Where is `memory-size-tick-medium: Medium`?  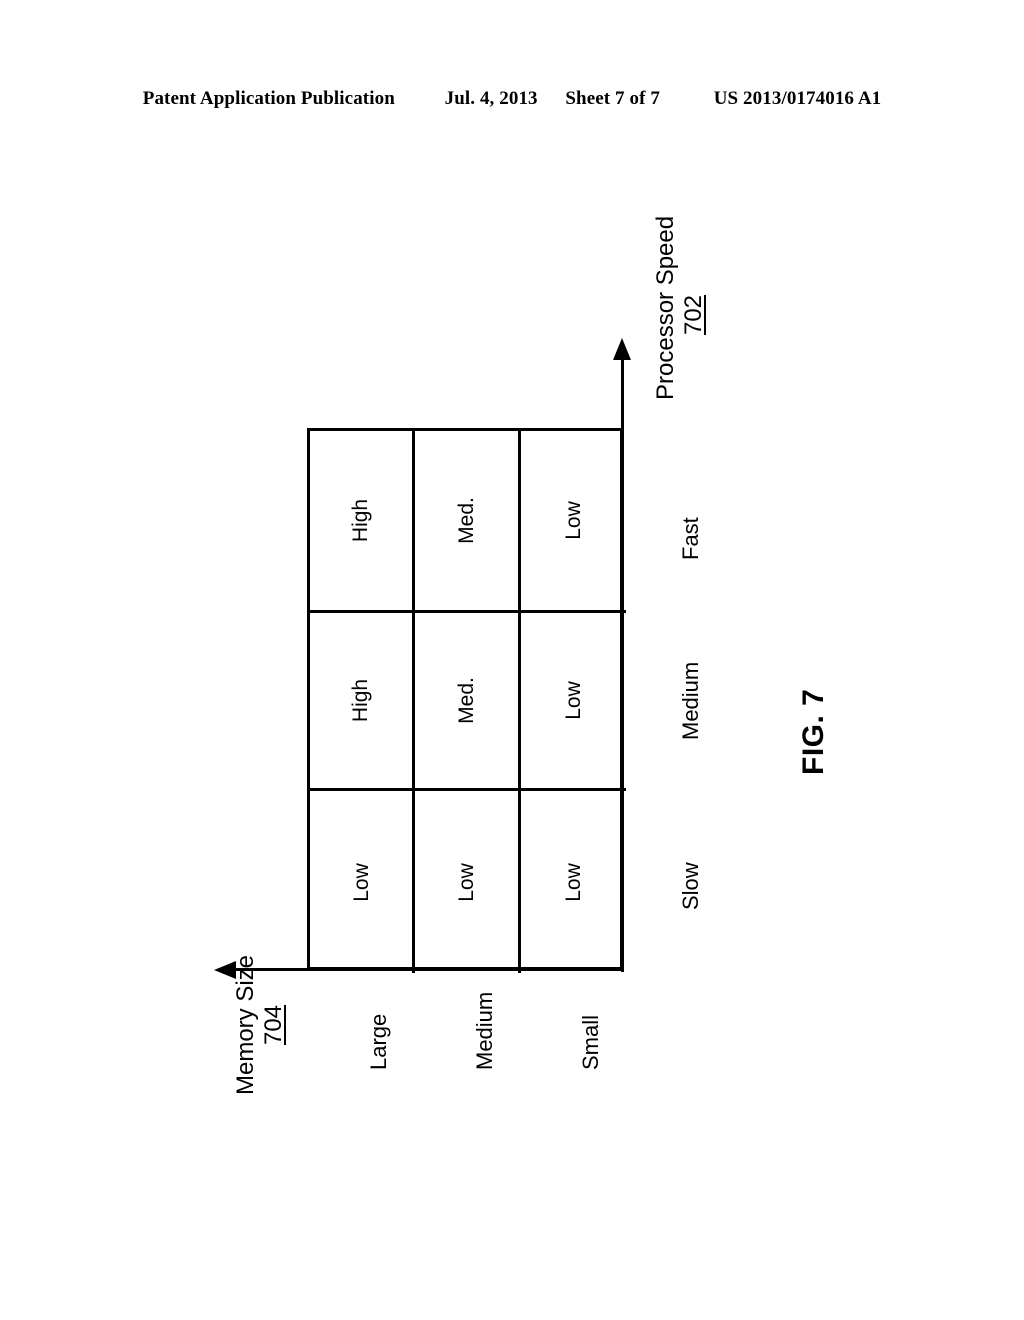 memory-size-tick-medium: Medium is located at coordinates (484, 1030).